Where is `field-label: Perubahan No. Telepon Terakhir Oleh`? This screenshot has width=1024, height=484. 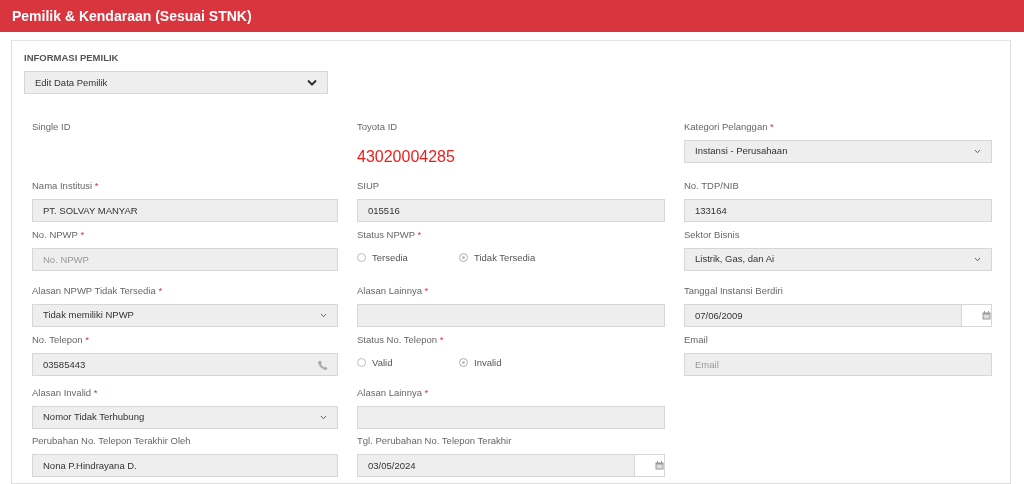 field-label: Perubahan No. Telepon Terakhir Oleh is located at coordinates (111, 441).